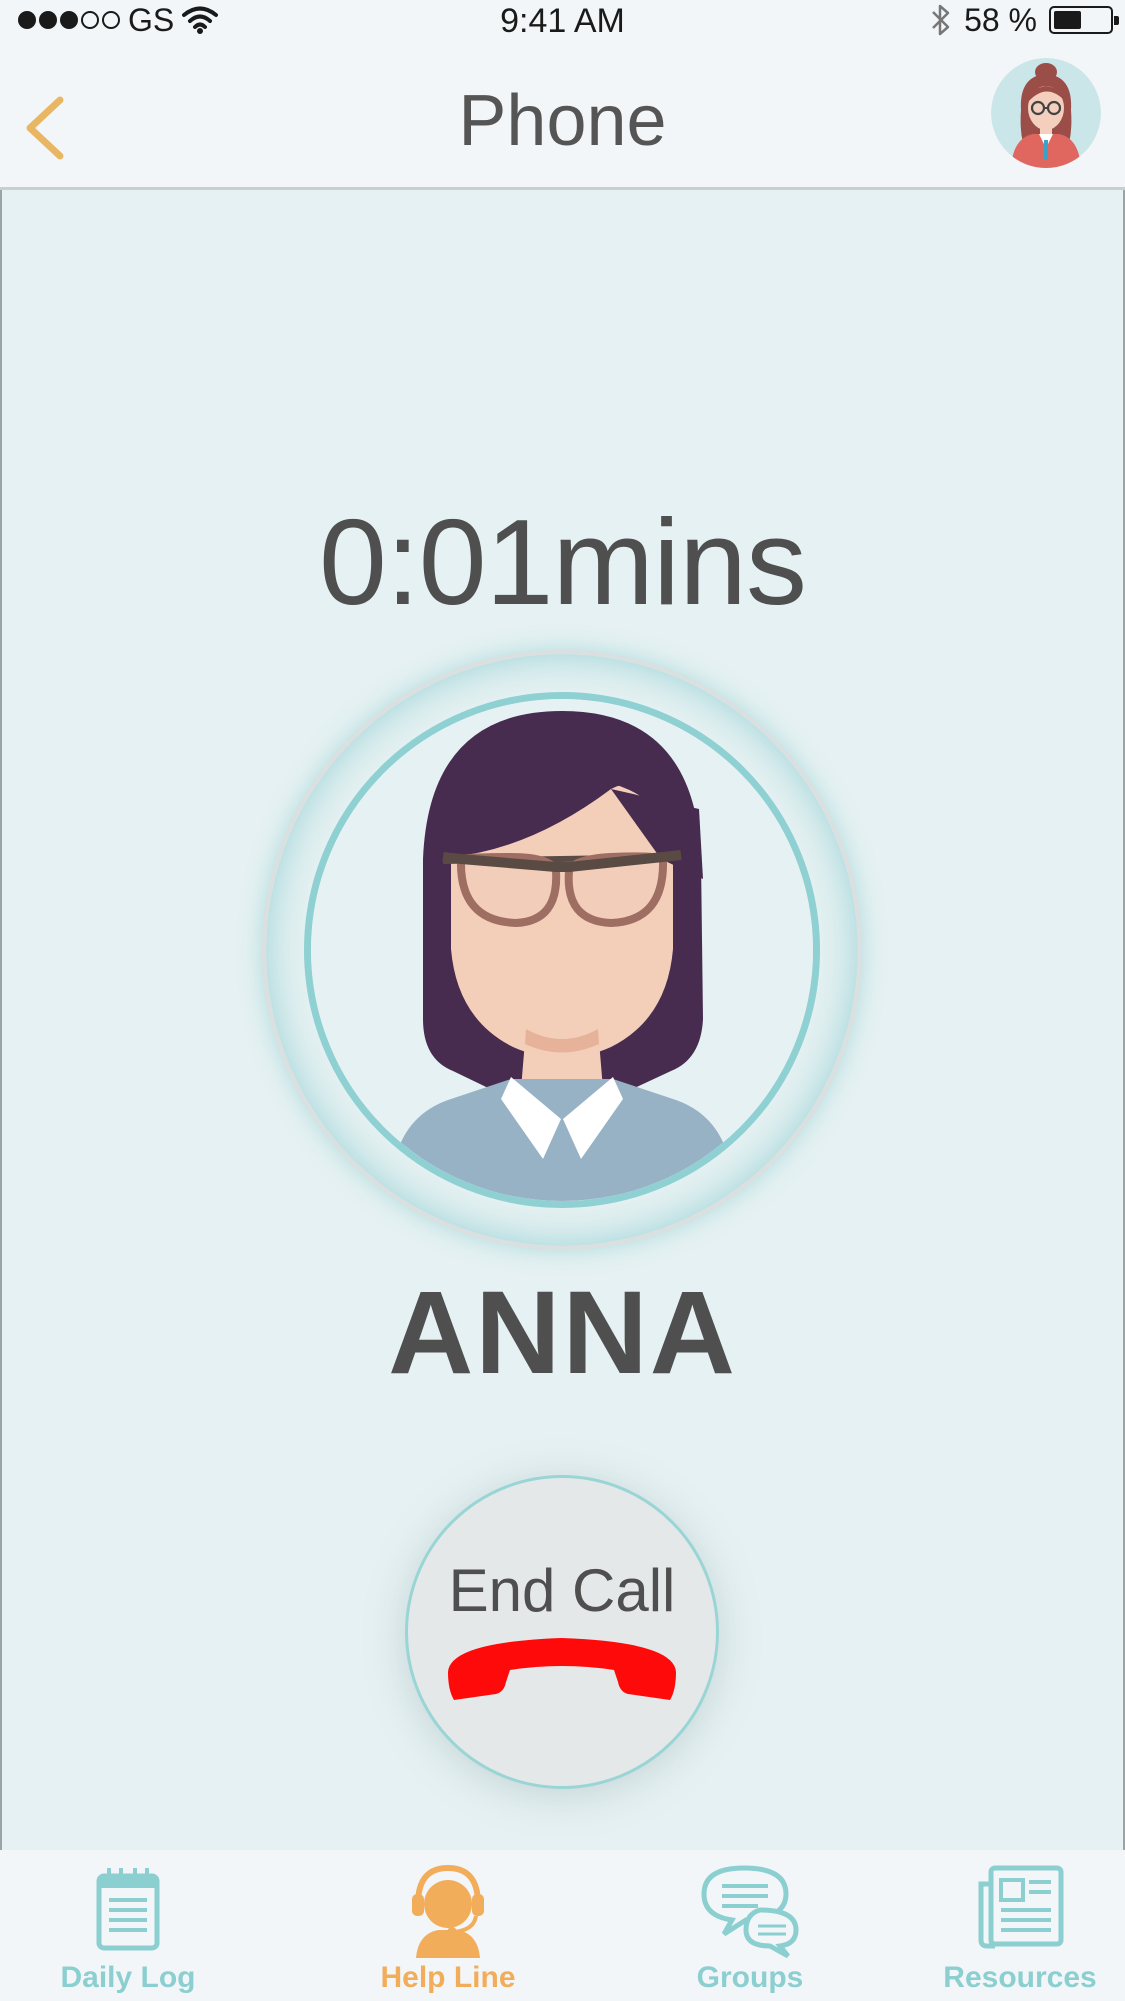 Image resolution: width=1125 pixels, height=2001 pixels. I want to click on chat-bubbles-icon, so click(750, 1911).